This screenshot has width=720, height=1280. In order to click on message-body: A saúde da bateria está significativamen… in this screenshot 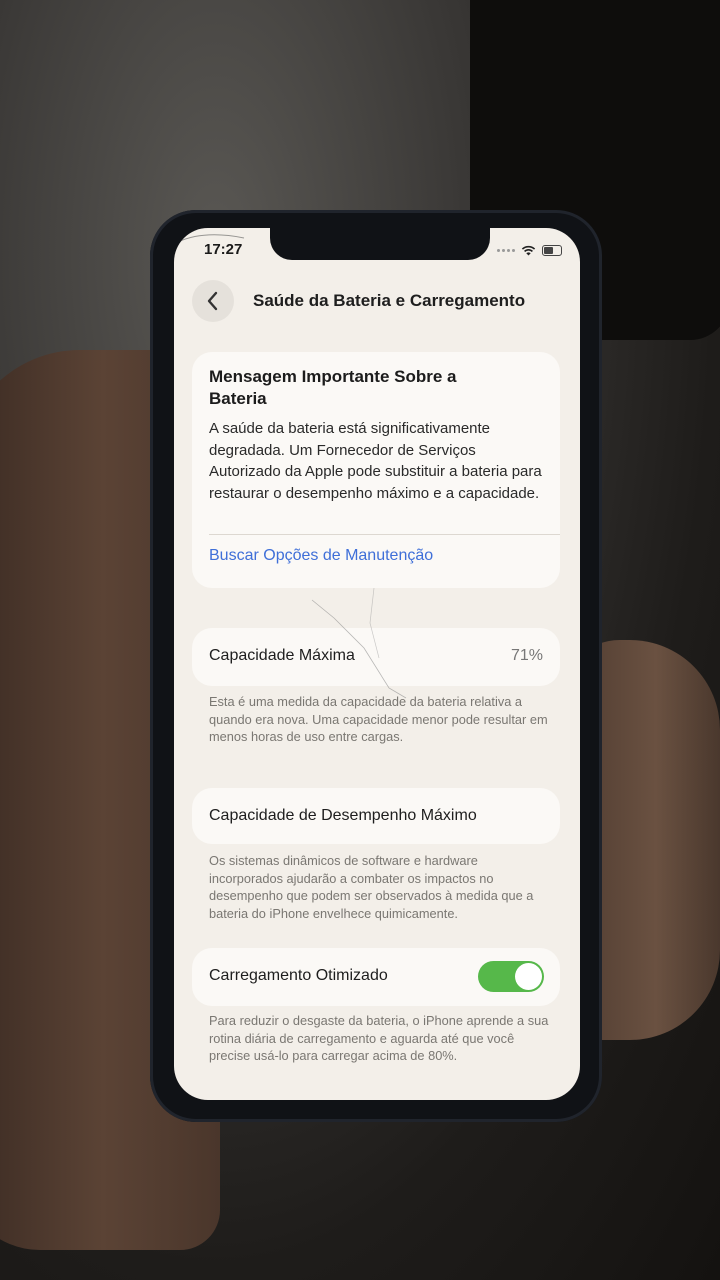, I will do `click(375, 461)`.